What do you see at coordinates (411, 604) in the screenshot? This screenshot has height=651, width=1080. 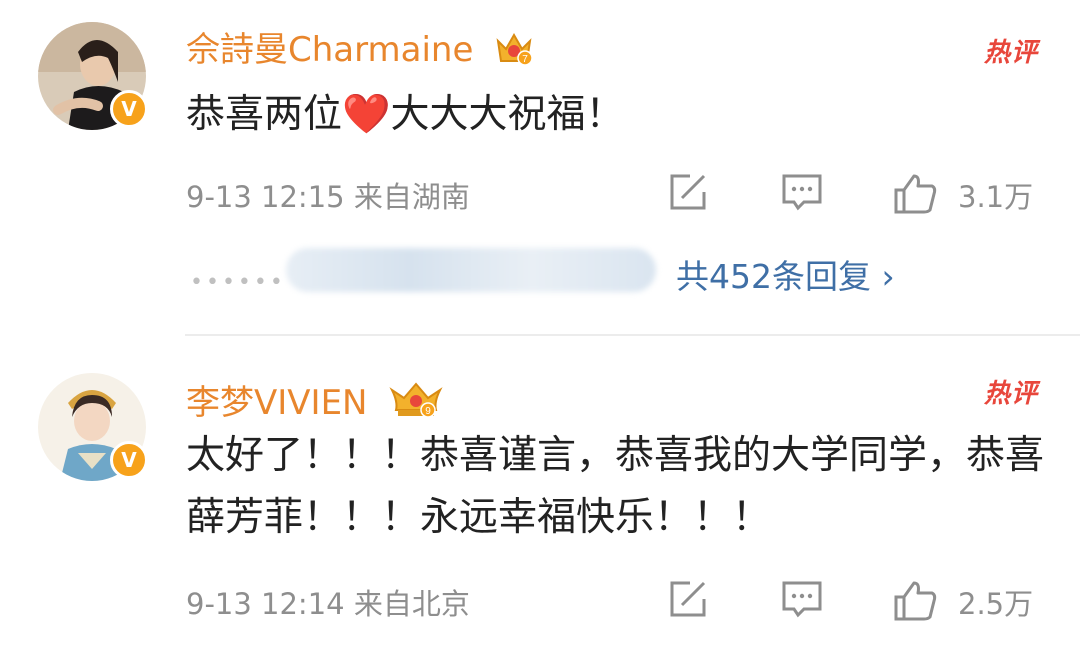 I see `comment-location: 来自北京` at bounding box center [411, 604].